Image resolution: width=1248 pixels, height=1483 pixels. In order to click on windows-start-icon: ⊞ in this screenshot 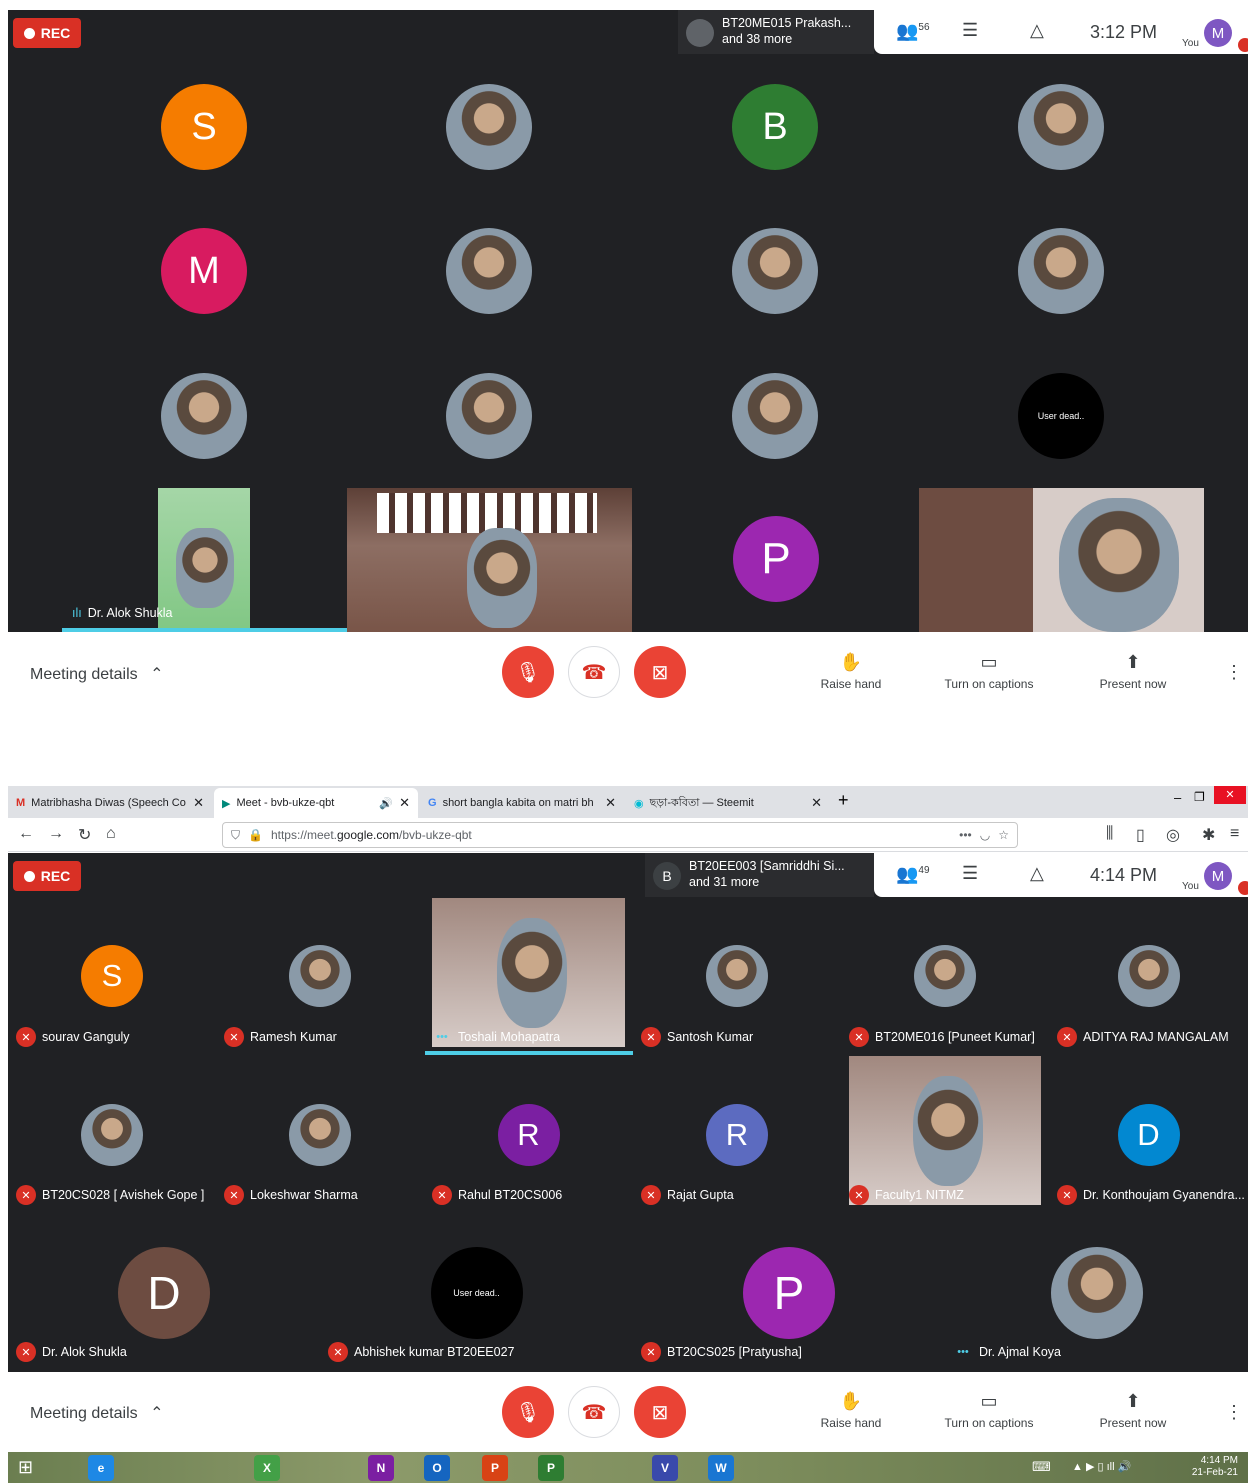, I will do `click(25, 1467)`.